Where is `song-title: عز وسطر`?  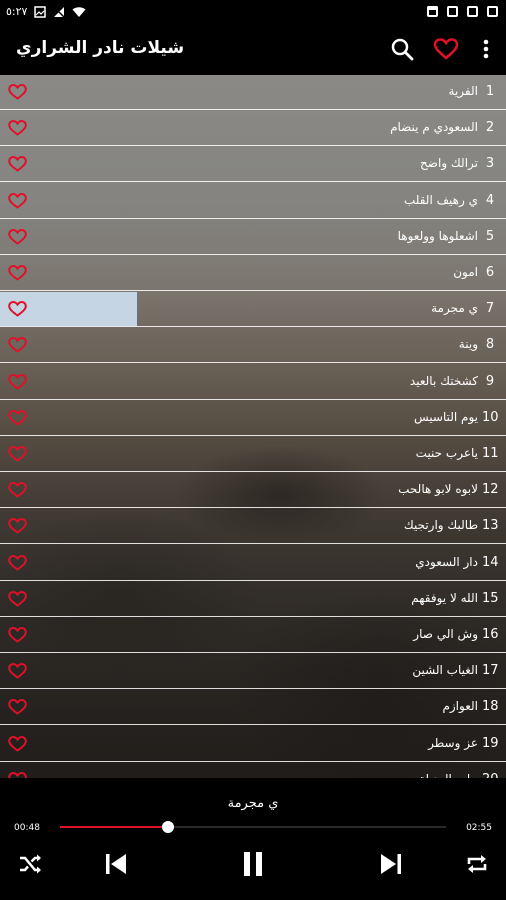 song-title: عز وسطر is located at coordinates (453, 742).